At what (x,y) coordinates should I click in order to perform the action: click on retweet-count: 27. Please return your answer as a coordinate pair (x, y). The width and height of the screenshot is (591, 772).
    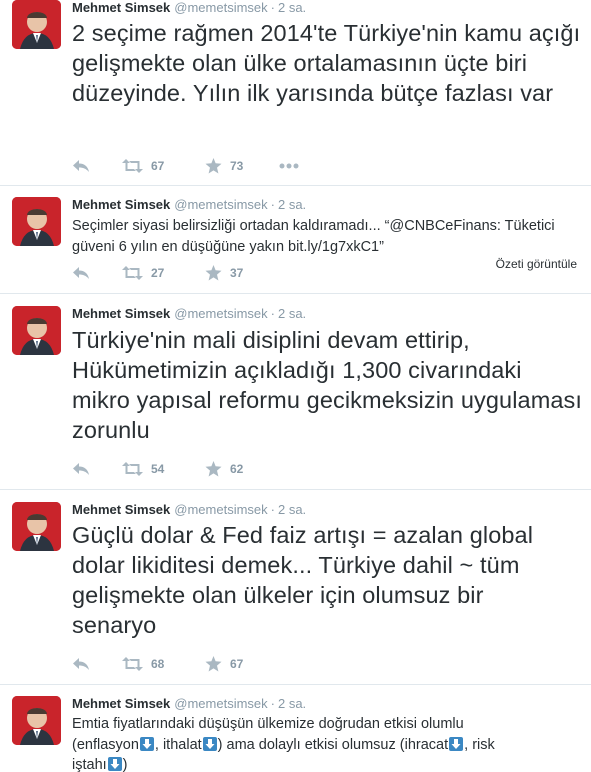
    Looking at the image, I should click on (158, 273).